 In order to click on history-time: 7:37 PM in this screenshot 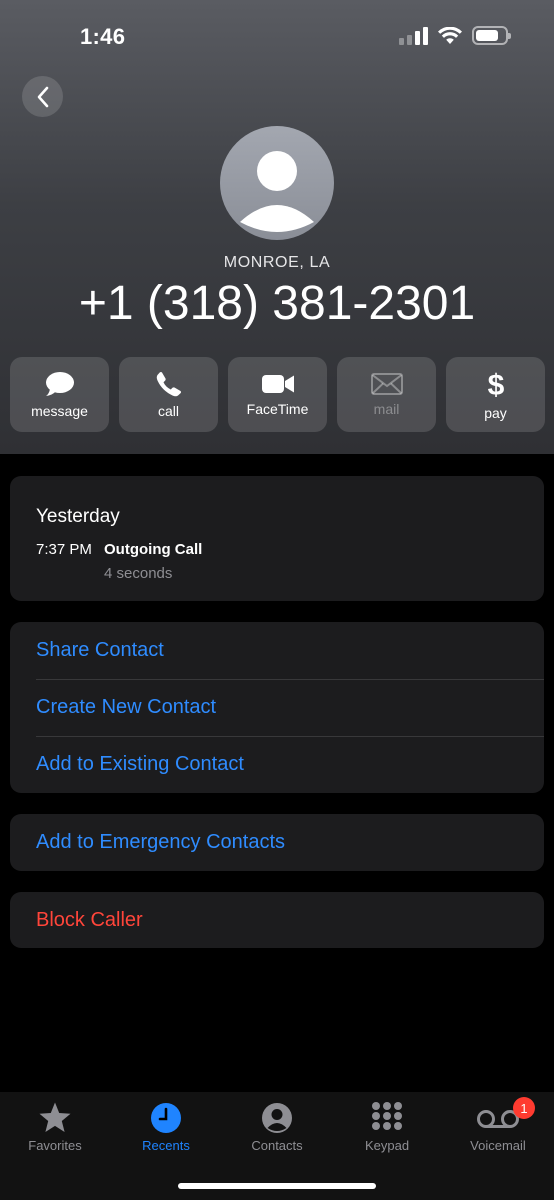, I will do `click(64, 549)`.